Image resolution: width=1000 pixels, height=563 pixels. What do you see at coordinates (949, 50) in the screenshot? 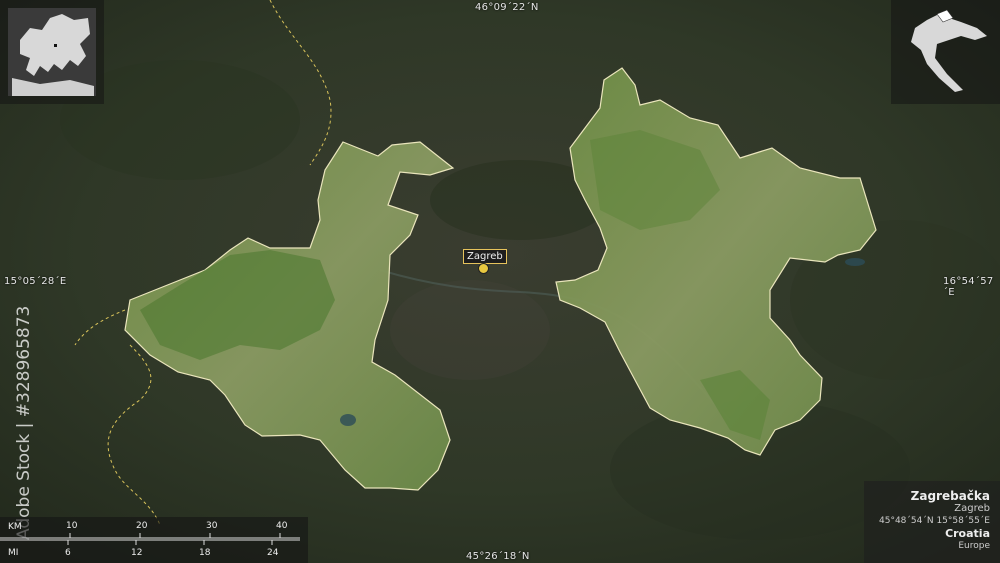
I see `croatia-map-icon` at bounding box center [949, 50].